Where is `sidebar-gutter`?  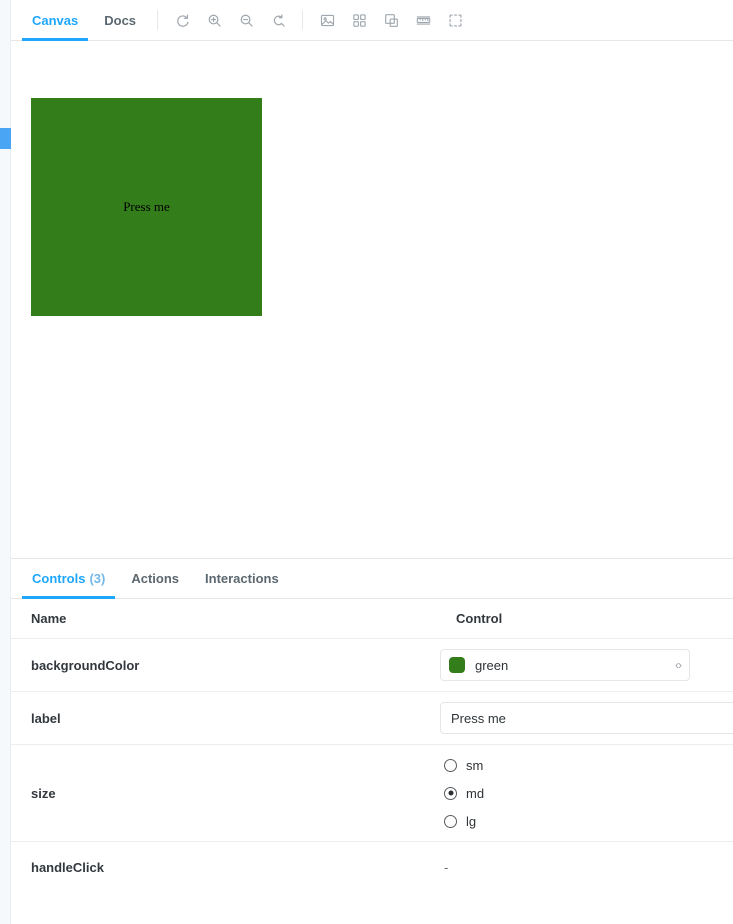
sidebar-gutter is located at coordinates (5, 462).